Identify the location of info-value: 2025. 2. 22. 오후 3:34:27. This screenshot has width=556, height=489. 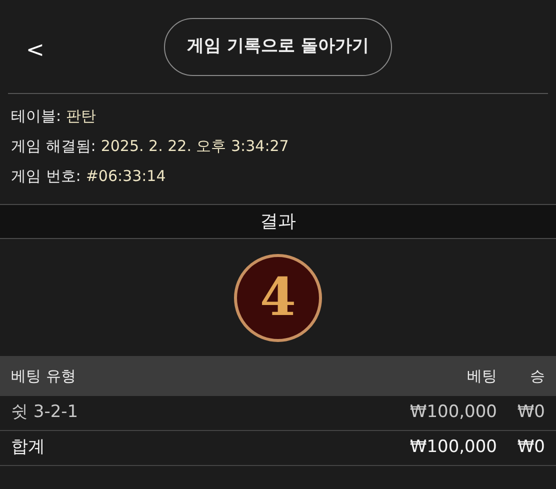
(194, 146).